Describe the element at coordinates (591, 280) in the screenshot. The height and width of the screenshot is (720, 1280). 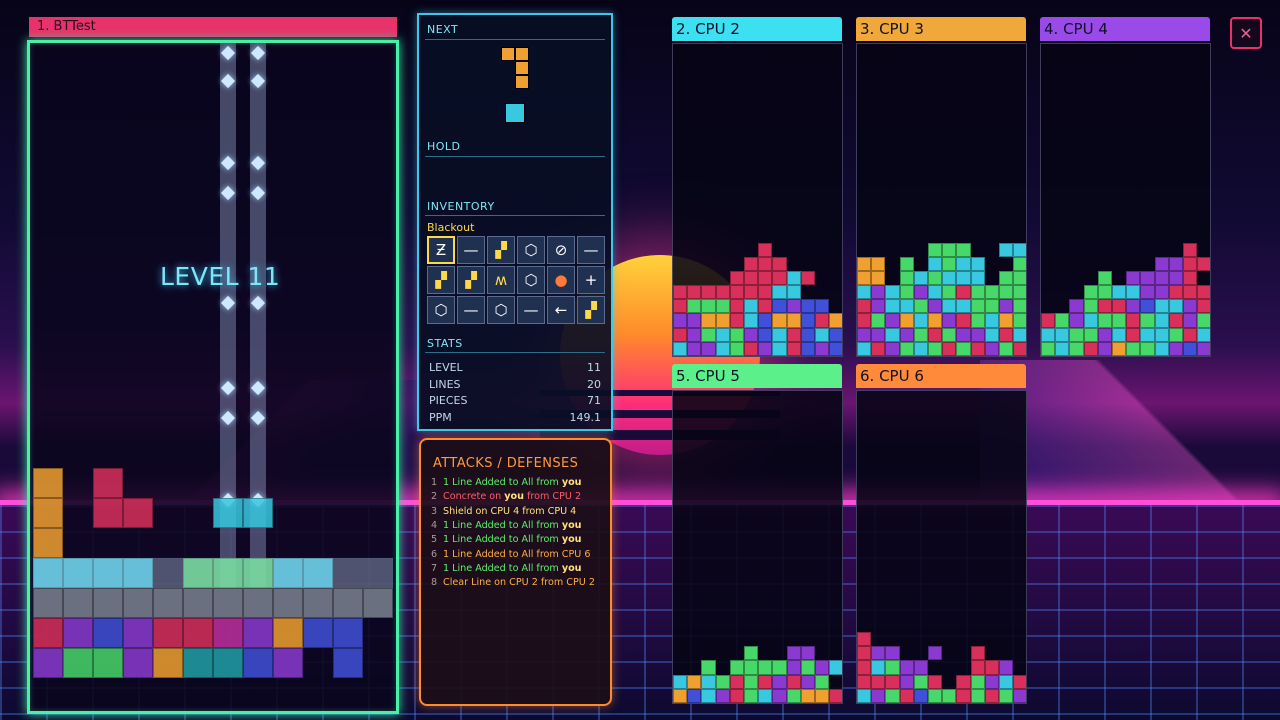
I see `plus-icon: +` at that location.